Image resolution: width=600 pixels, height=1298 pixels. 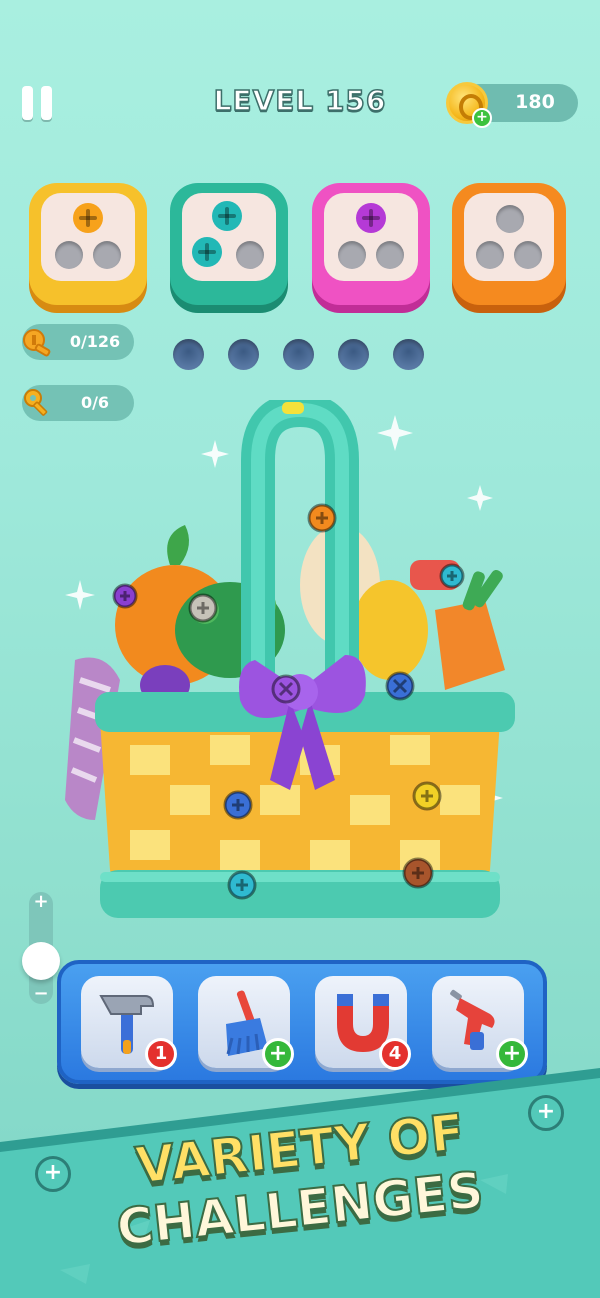 What do you see at coordinates (480, 1023) in the screenshot?
I see `drill-booster-button: +` at bounding box center [480, 1023].